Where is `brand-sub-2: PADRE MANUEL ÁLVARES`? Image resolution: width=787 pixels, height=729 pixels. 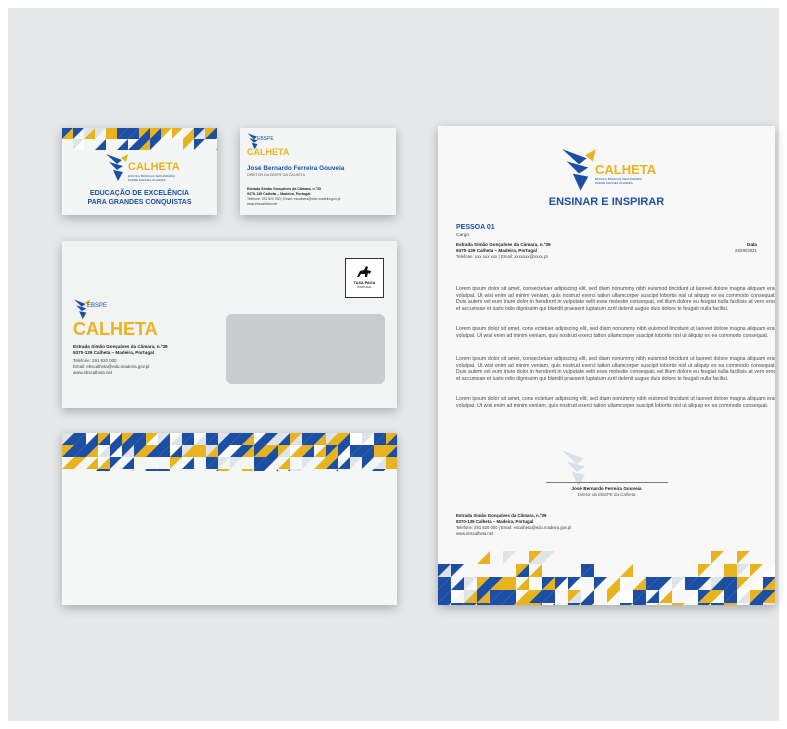
brand-sub-2: PADRE MANUEL ÁLVARES is located at coordinates (147, 180).